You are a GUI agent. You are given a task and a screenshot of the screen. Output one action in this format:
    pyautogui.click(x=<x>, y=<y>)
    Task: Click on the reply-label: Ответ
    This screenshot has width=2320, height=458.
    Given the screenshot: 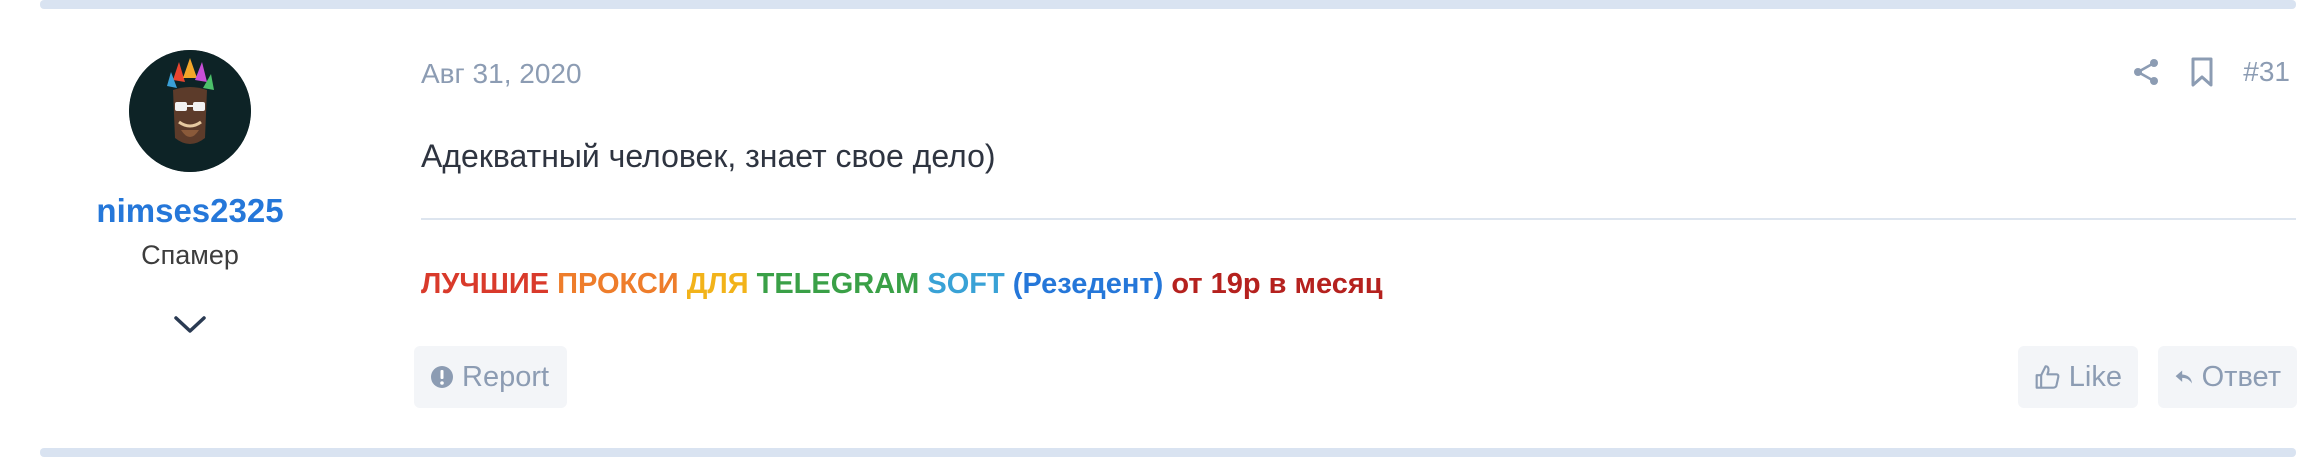 What is the action you would take?
    pyautogui.click(x=2241, y=376)
    